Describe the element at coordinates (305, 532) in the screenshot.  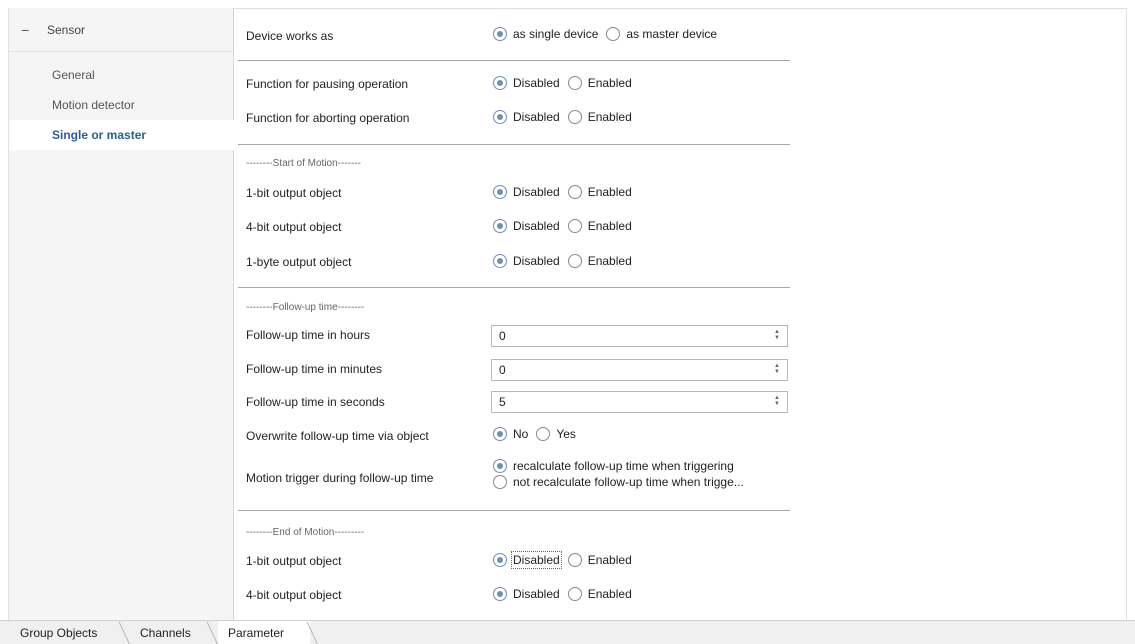
I see `end-of-motion-header: --------End of Motion---------` at that location.